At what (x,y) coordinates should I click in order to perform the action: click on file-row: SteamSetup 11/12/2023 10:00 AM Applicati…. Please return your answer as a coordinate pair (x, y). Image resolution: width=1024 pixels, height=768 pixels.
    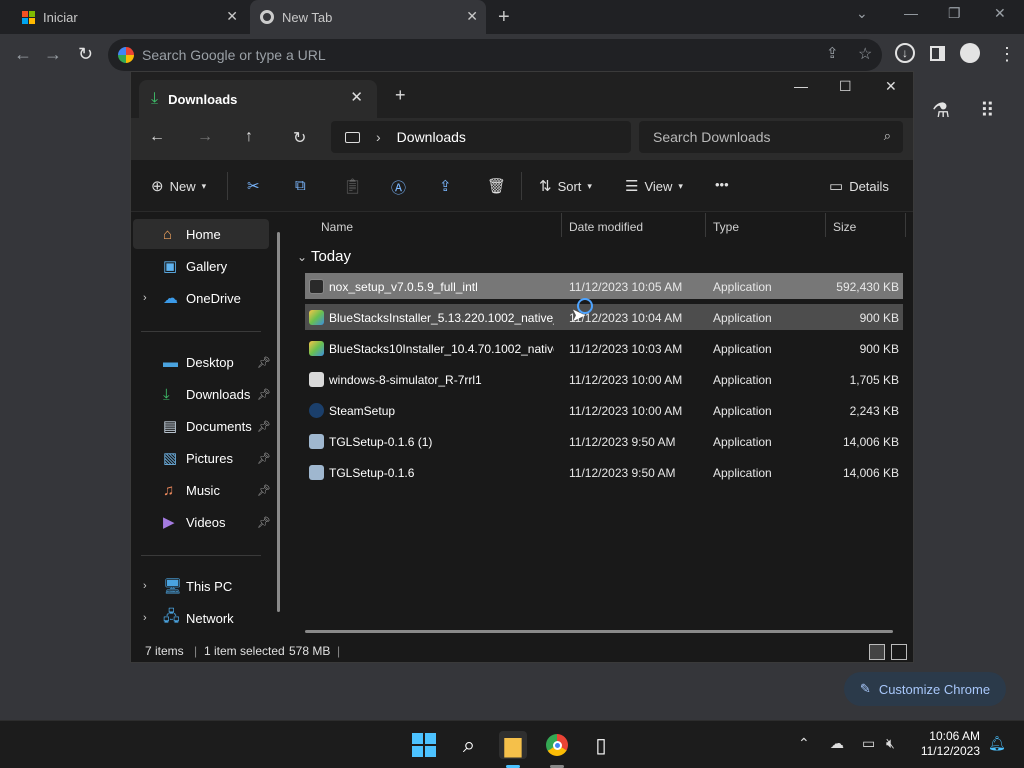
    Looking at the image, I should click on (604, 410).